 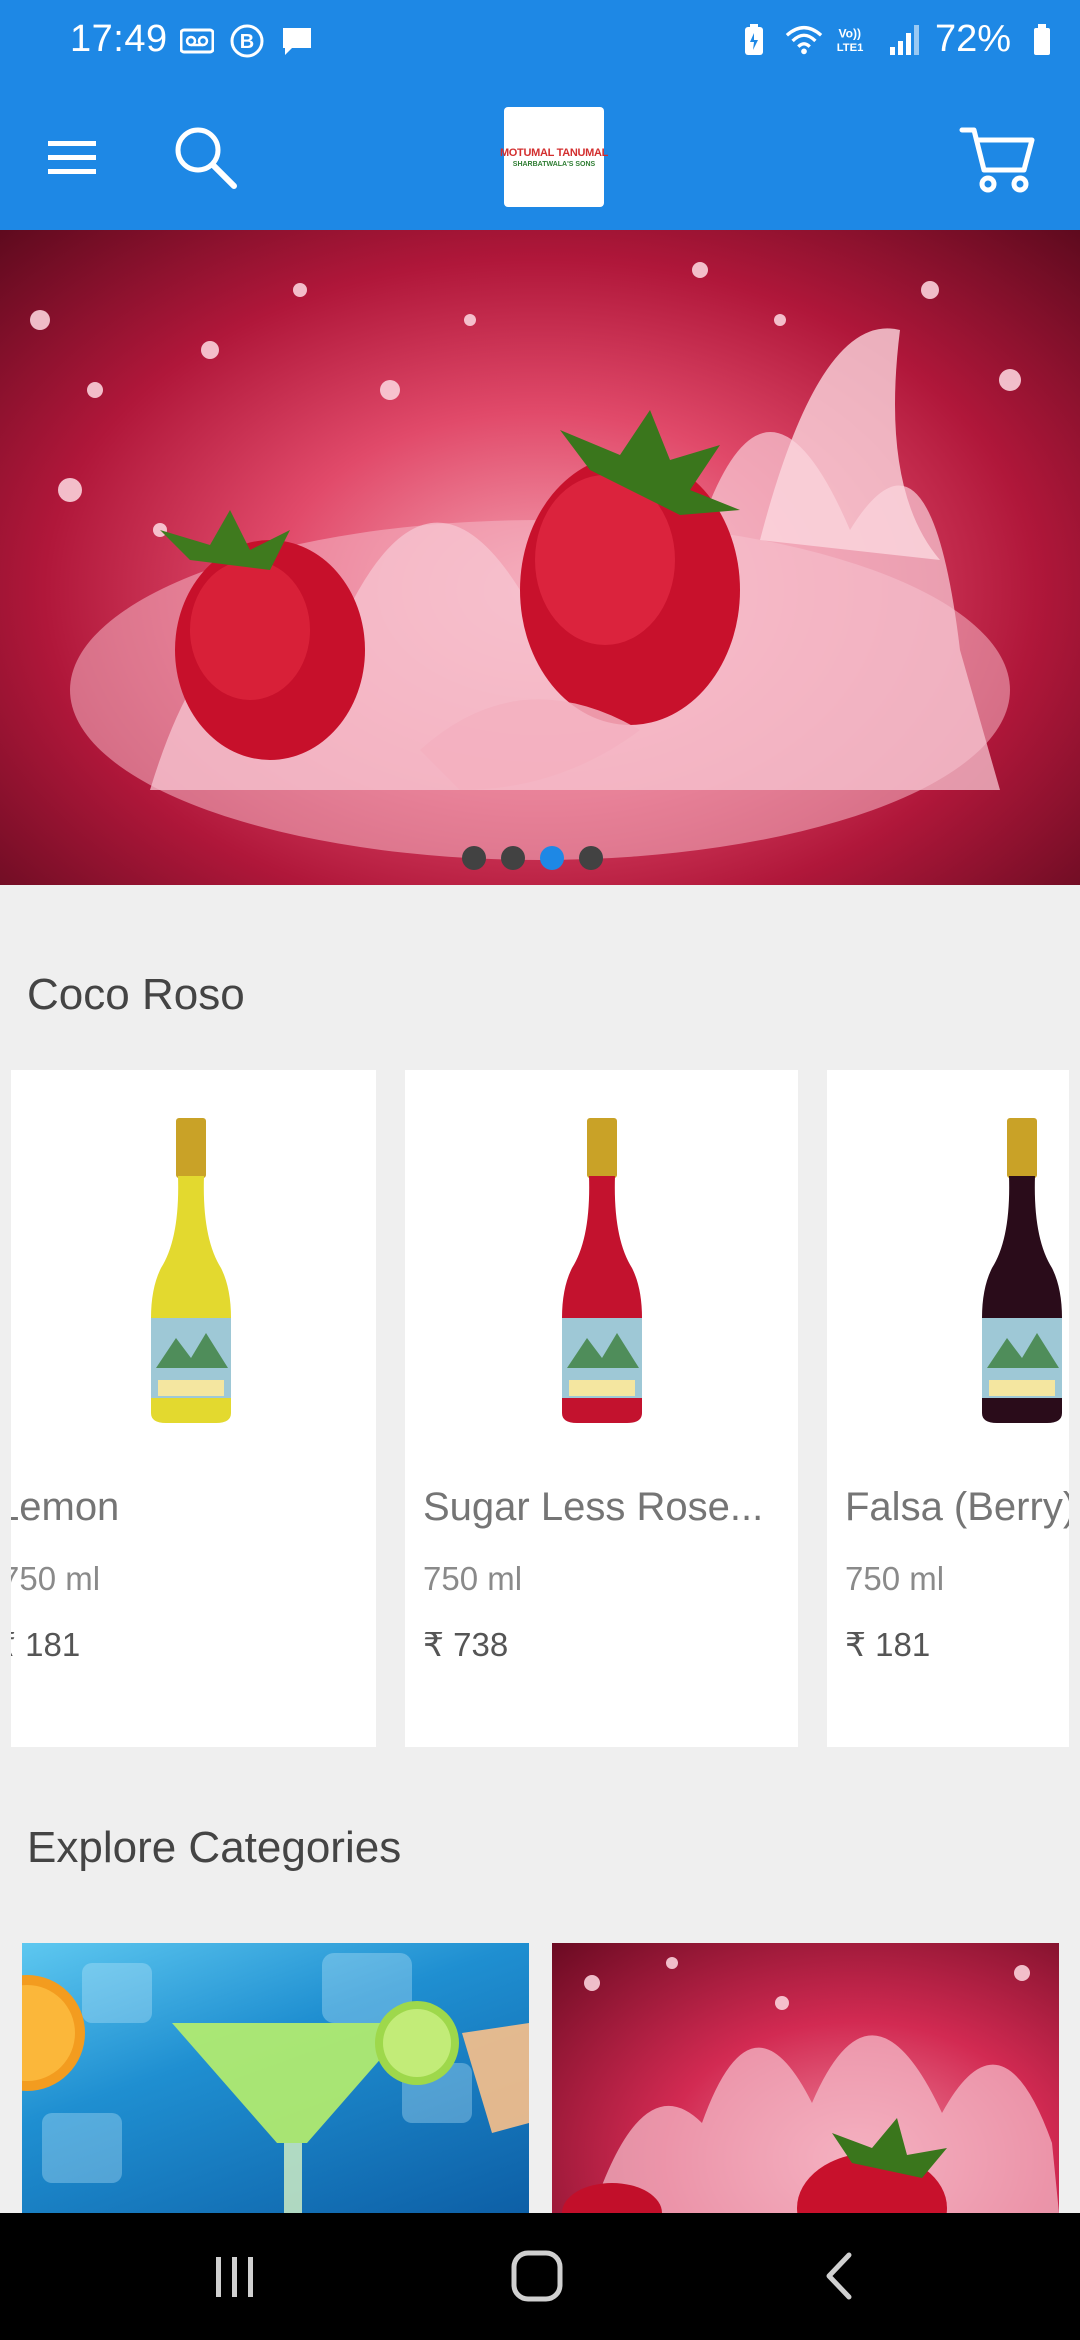 I want to click on product-card: Lemon 750 ml ₹ 181, so click(x=193, y=1408).